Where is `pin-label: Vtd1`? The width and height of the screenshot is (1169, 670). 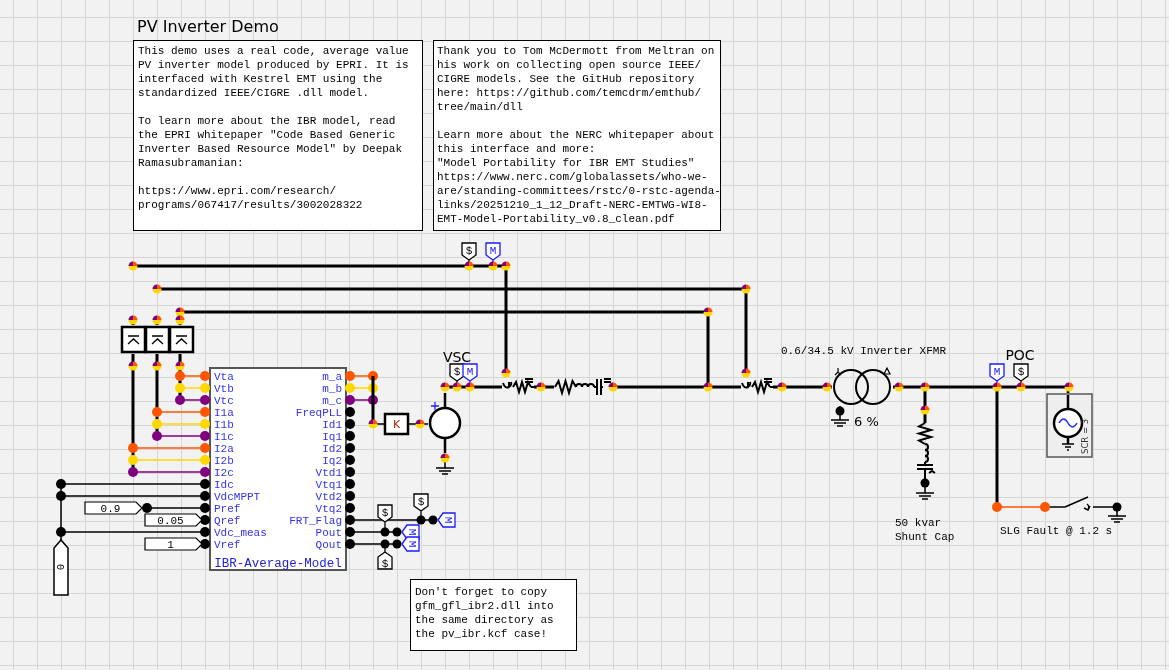 pin-label: Vtd1 is located at coordinates (328, 473).